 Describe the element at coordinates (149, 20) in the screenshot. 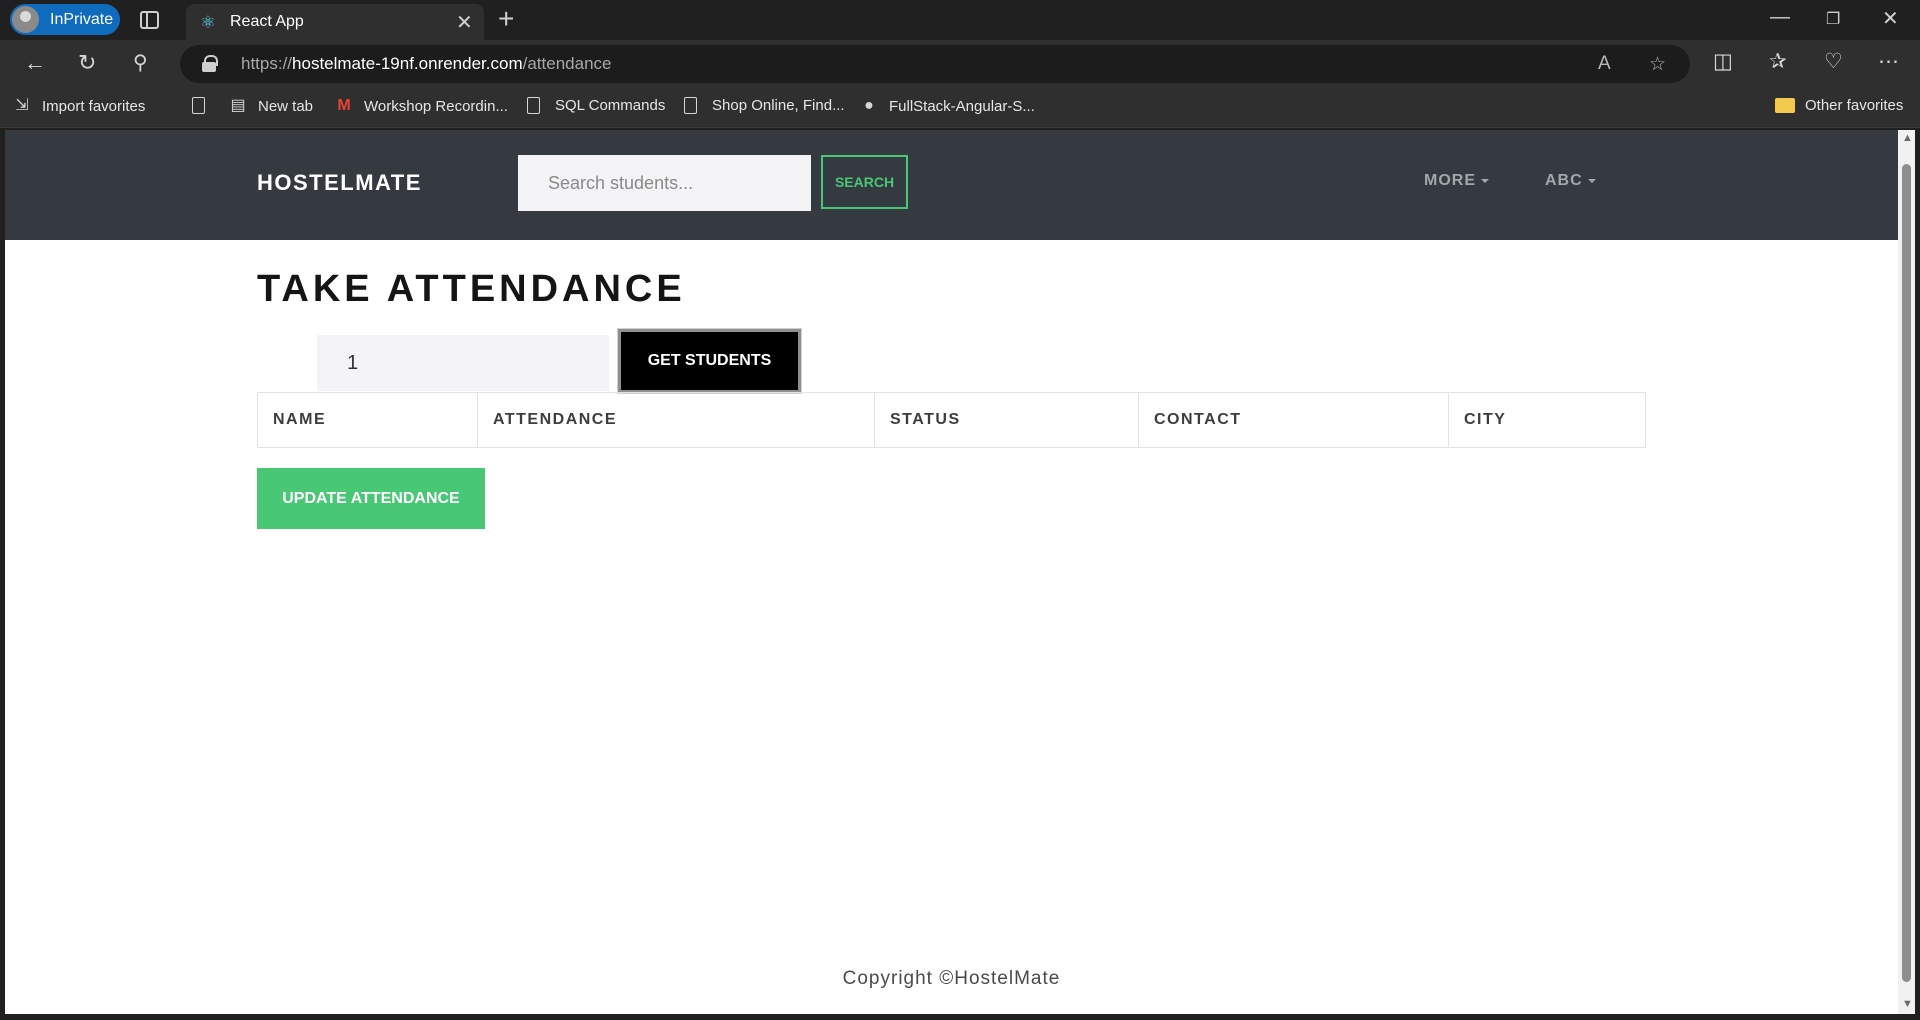

I see `tab-actions-icon` at that location.